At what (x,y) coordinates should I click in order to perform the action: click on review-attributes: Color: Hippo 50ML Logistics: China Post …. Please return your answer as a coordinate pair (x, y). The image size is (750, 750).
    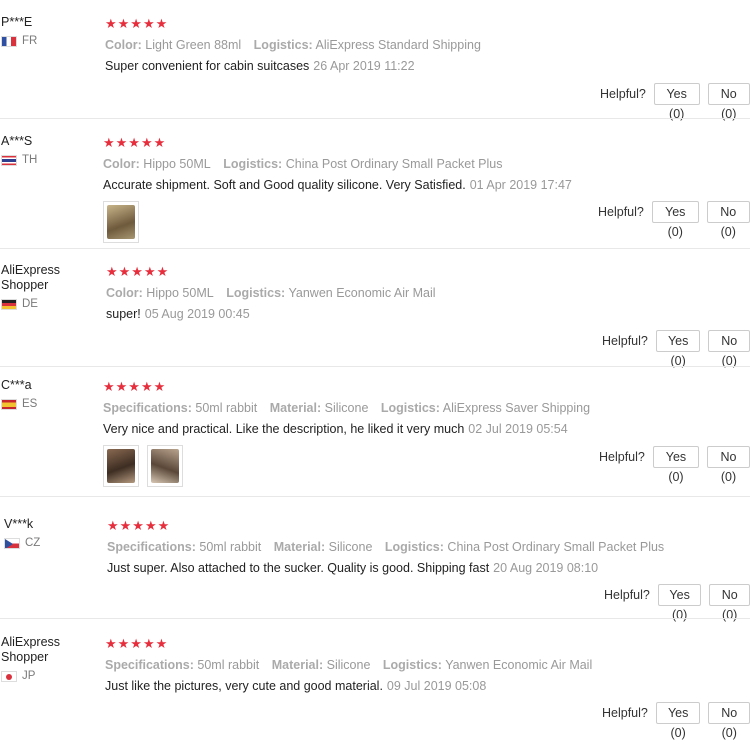
    Looking at the image, I should click on (337, 164).